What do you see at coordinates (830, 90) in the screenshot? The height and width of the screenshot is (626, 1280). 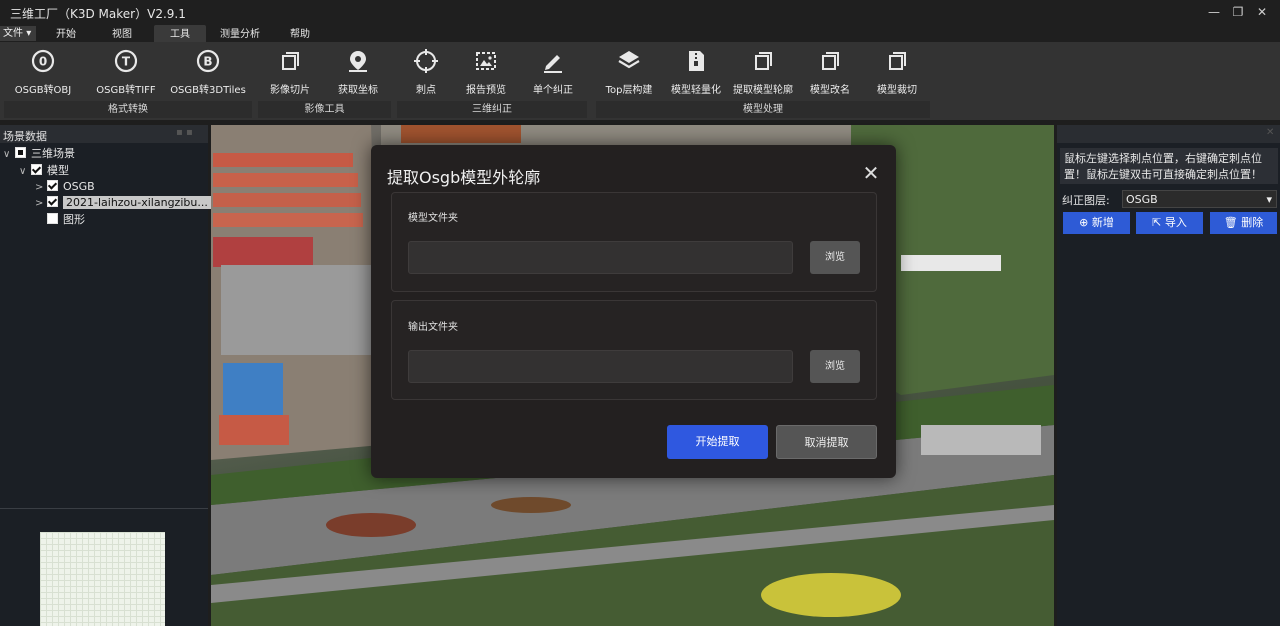 I see `ribbon-label: 模型改名` at bounding box center [830, 90].